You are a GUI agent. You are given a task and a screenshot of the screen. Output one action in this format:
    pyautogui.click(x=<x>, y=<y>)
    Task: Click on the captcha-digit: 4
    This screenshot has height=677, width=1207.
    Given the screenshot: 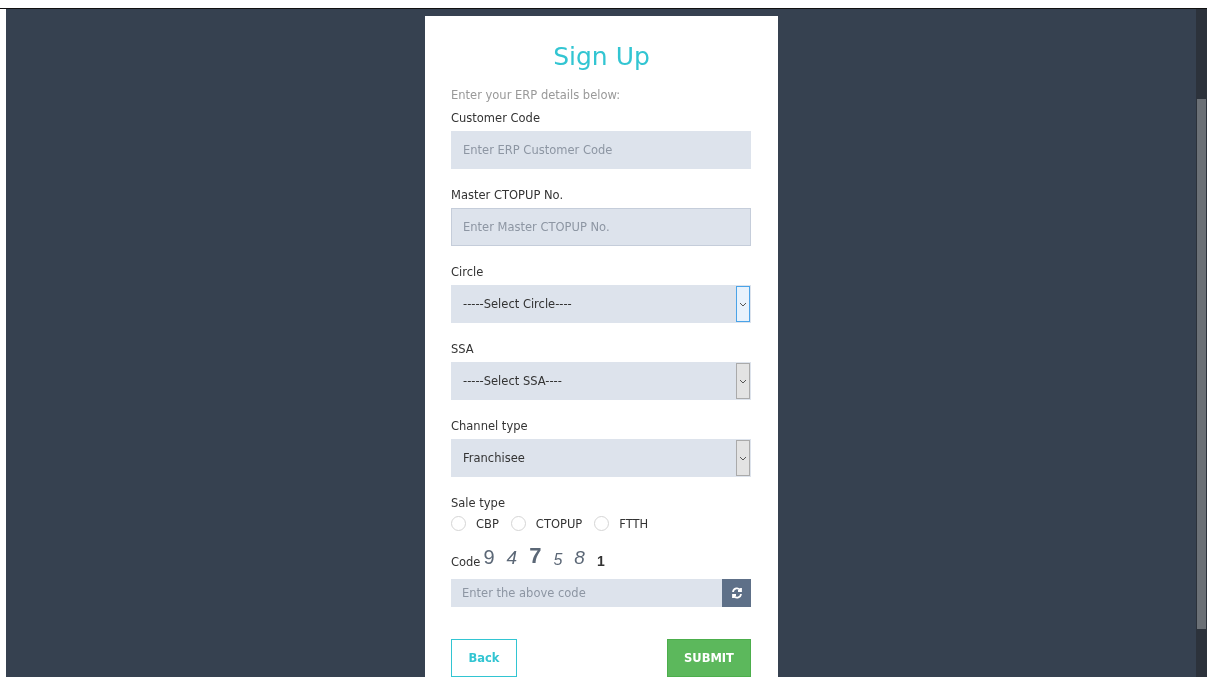 What is the action you would take?
    pyautogui.click(x=512, y=558)
    